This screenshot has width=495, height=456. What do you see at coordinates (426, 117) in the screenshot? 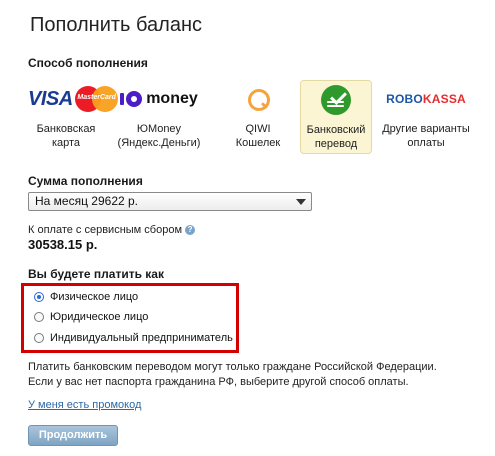
I see `method-other: ROBOKASSA Другие варианты оплаты` at bounding box center [426, 117].